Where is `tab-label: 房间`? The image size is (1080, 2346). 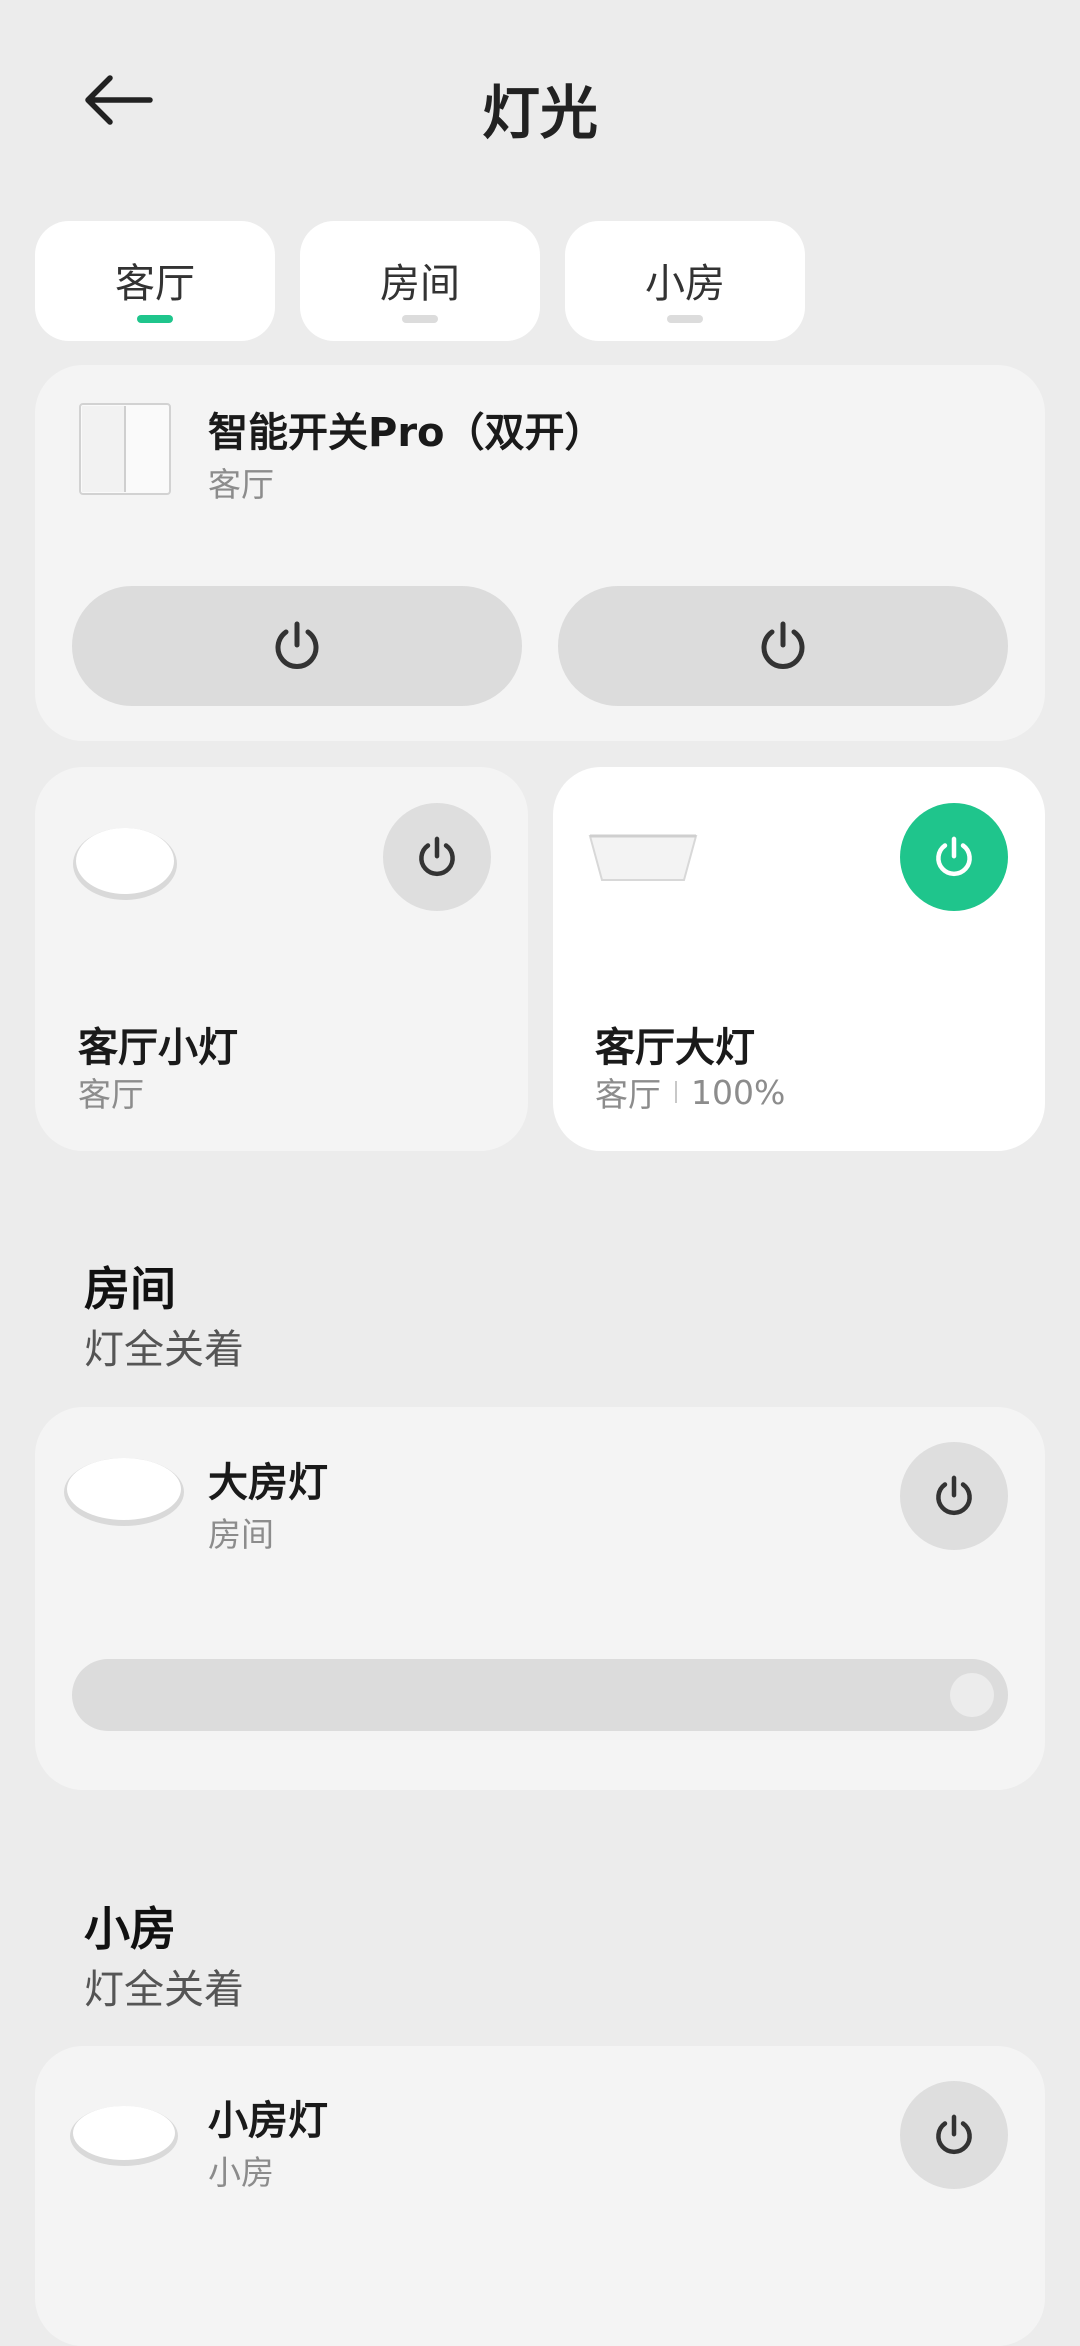
tab-label: 房间 is located at coordinates (420, 284).